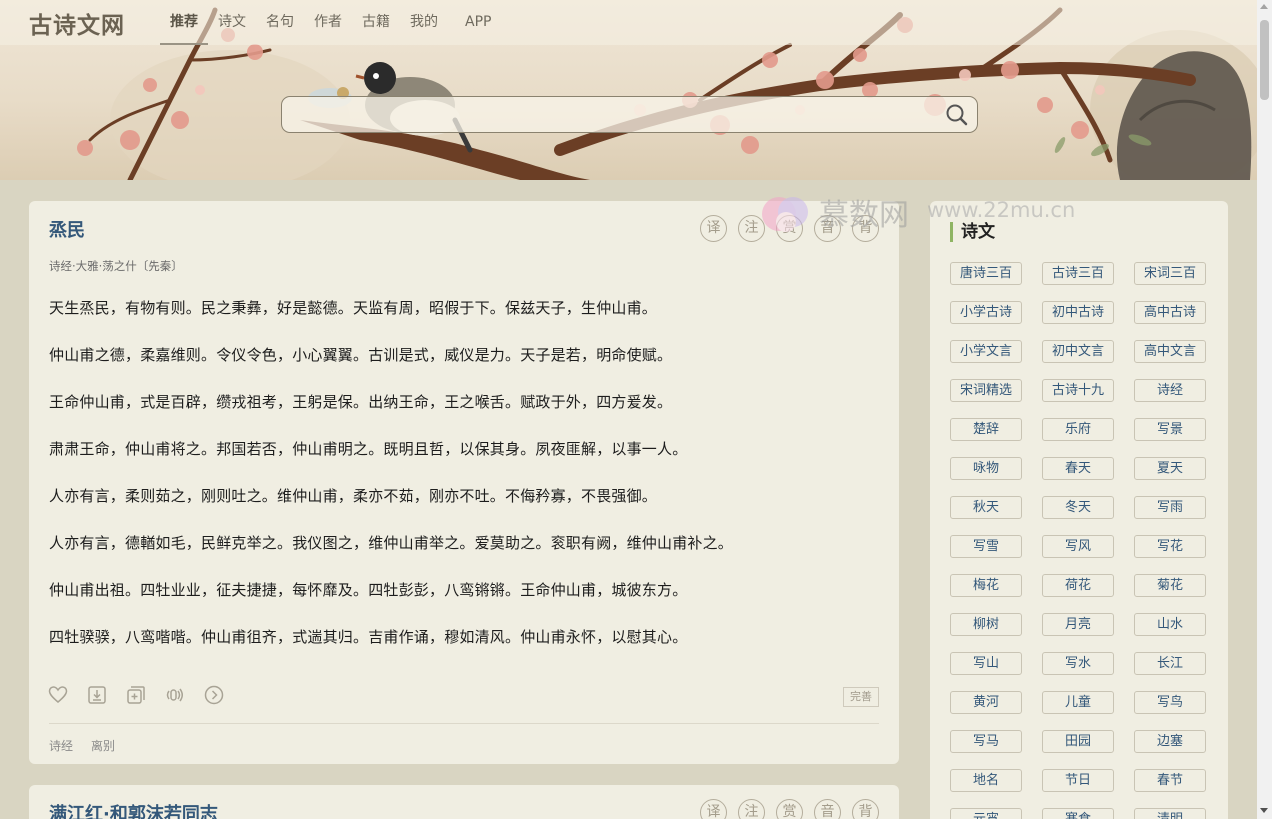 This screenshot has height=819, width=1272. What do you see at coordinates (61, 745) in the screenshot?
I see `tag-link: 诗经` at bounding box center [61, 745].